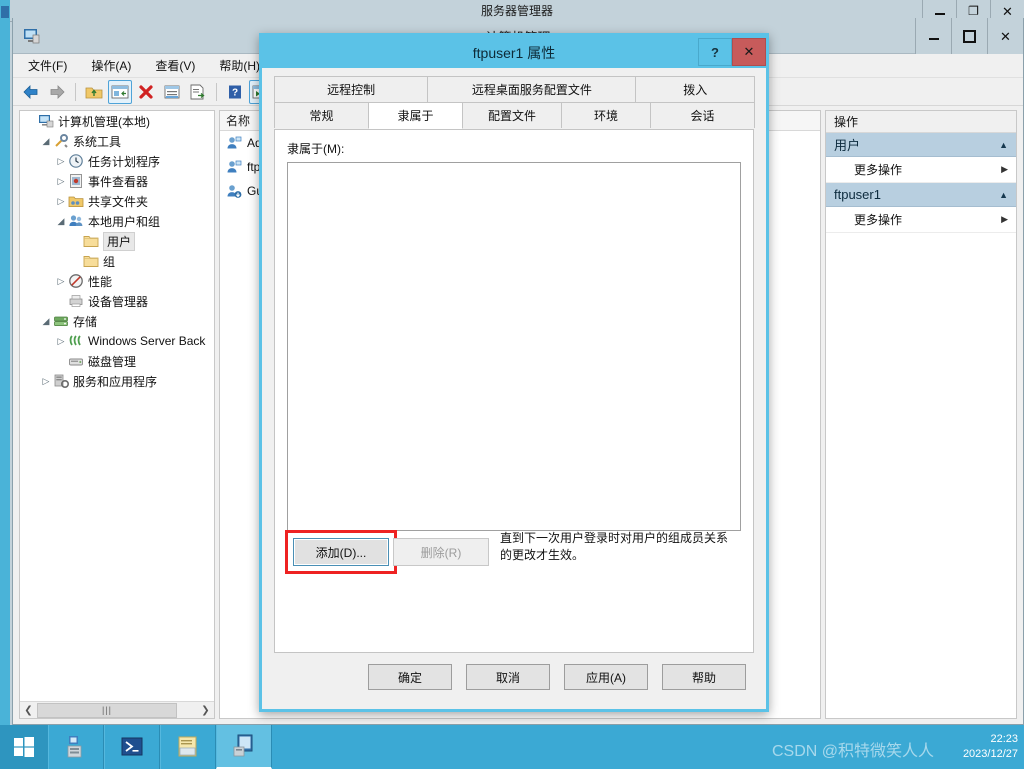 The image size is (1024, 769). What do you see at coordinates (921, 195) in the screenshot?
I see `actions-group-header-1: ftpuser1 ▲` at bounding box center [921, 195].